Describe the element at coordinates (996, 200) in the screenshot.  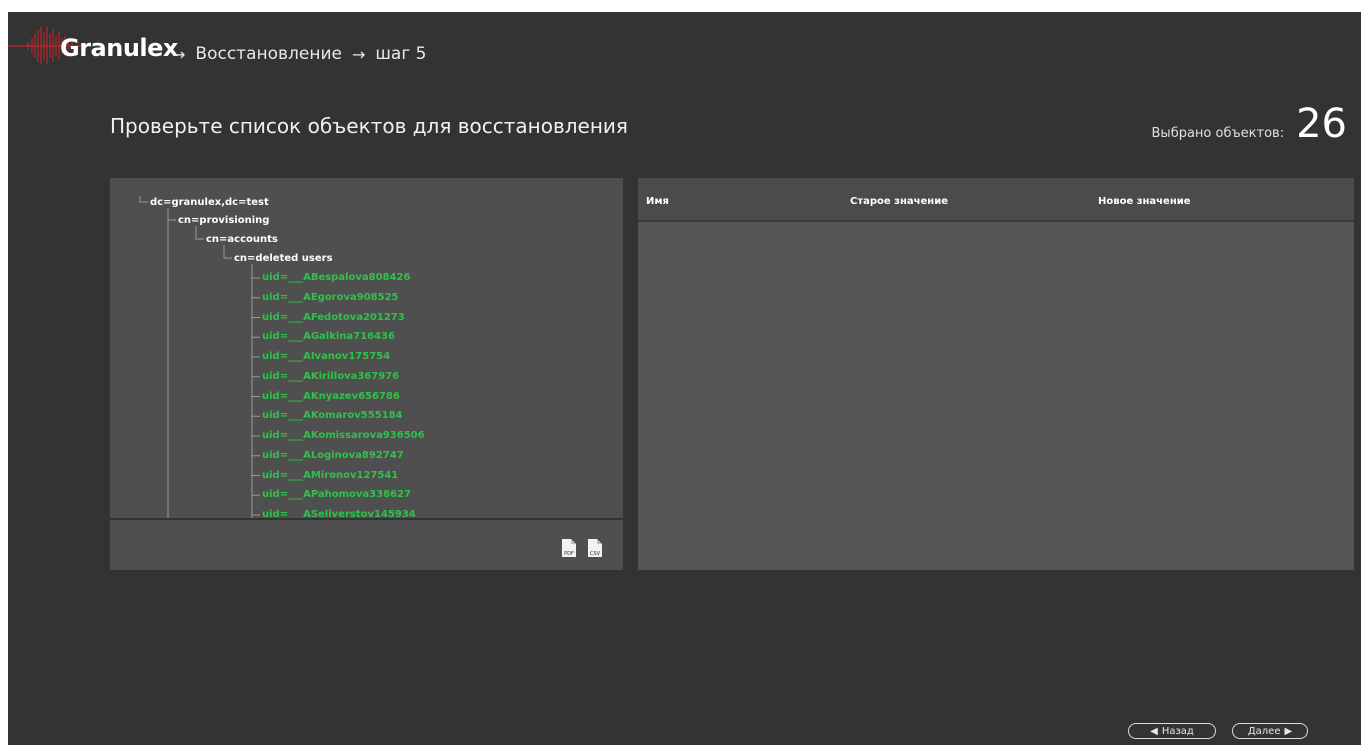
I see `table-header: Имя Старое значение Новое значение` at that location.